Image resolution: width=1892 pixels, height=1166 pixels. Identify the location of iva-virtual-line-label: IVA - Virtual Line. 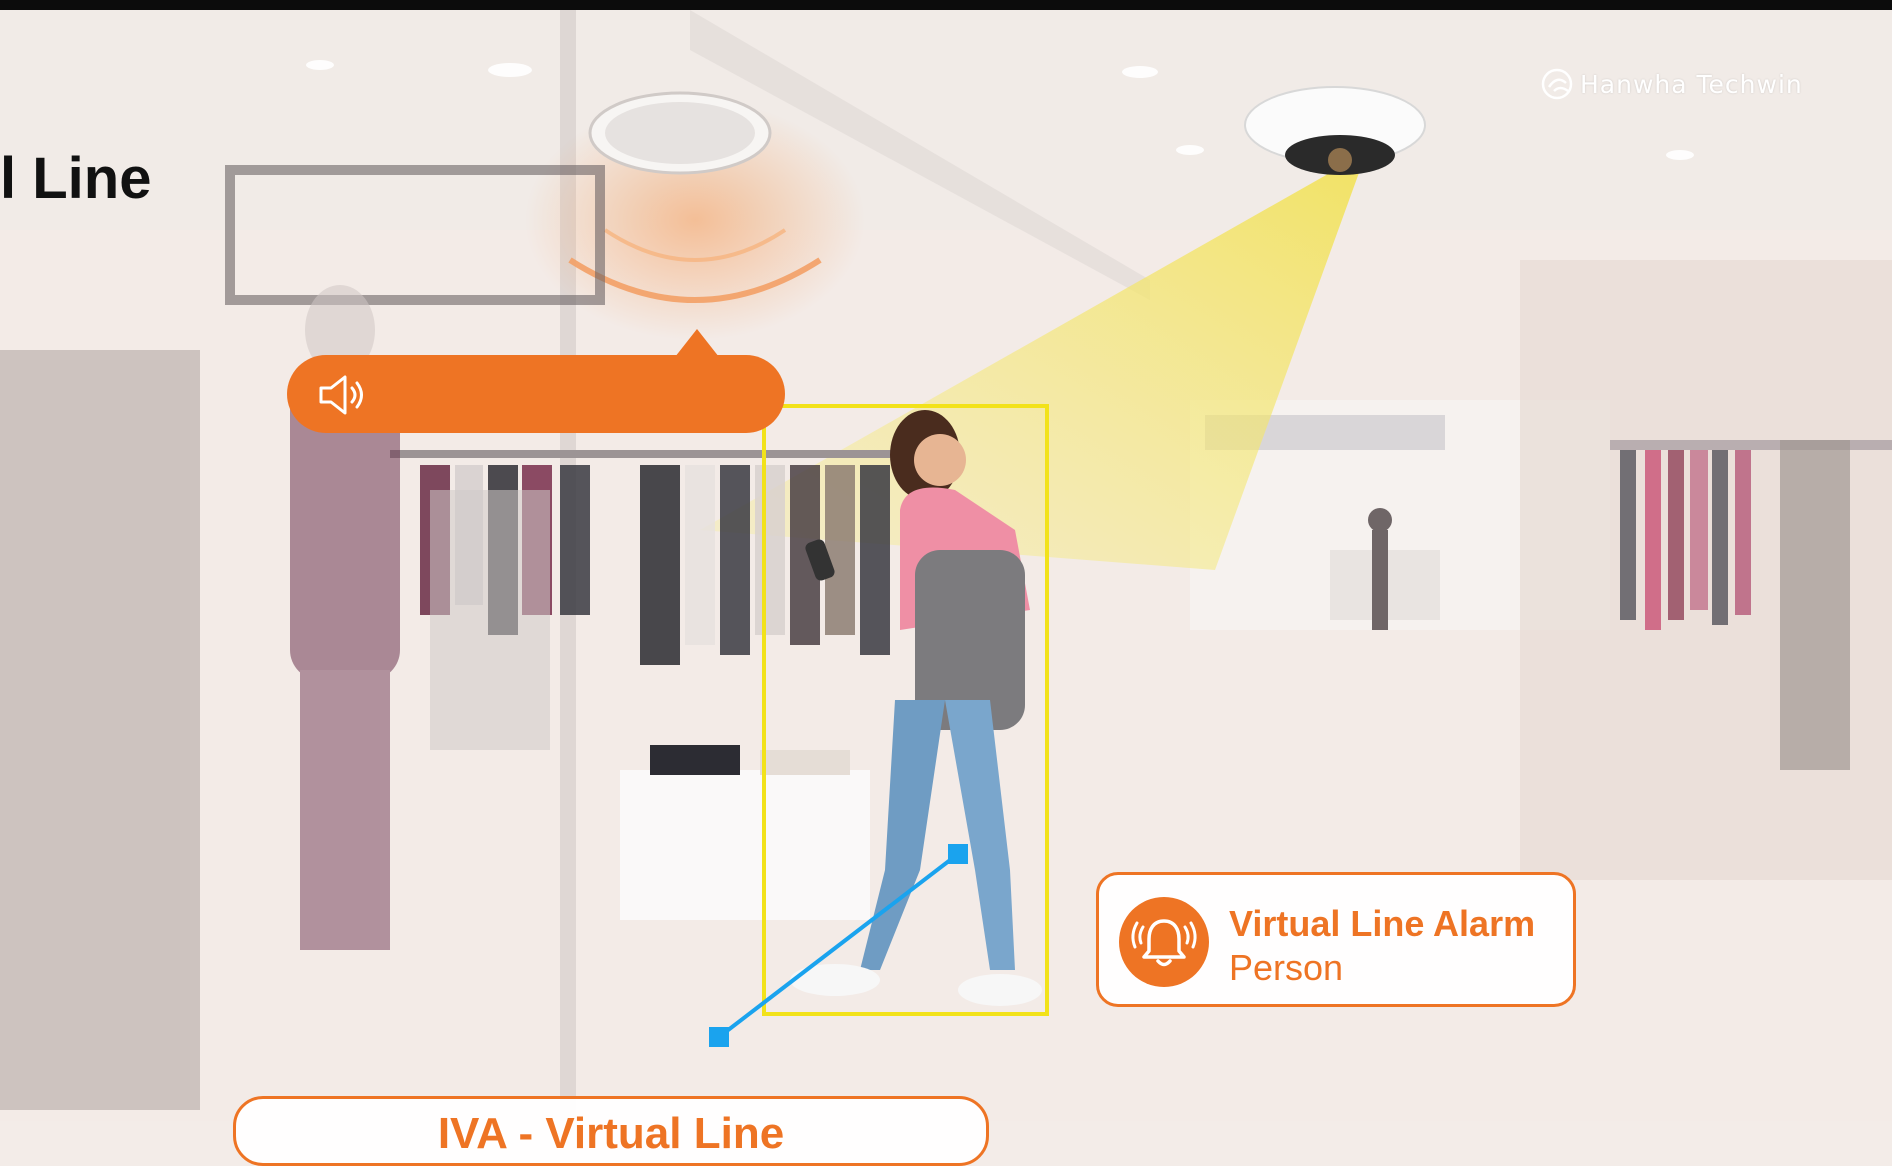
(611, 1131).